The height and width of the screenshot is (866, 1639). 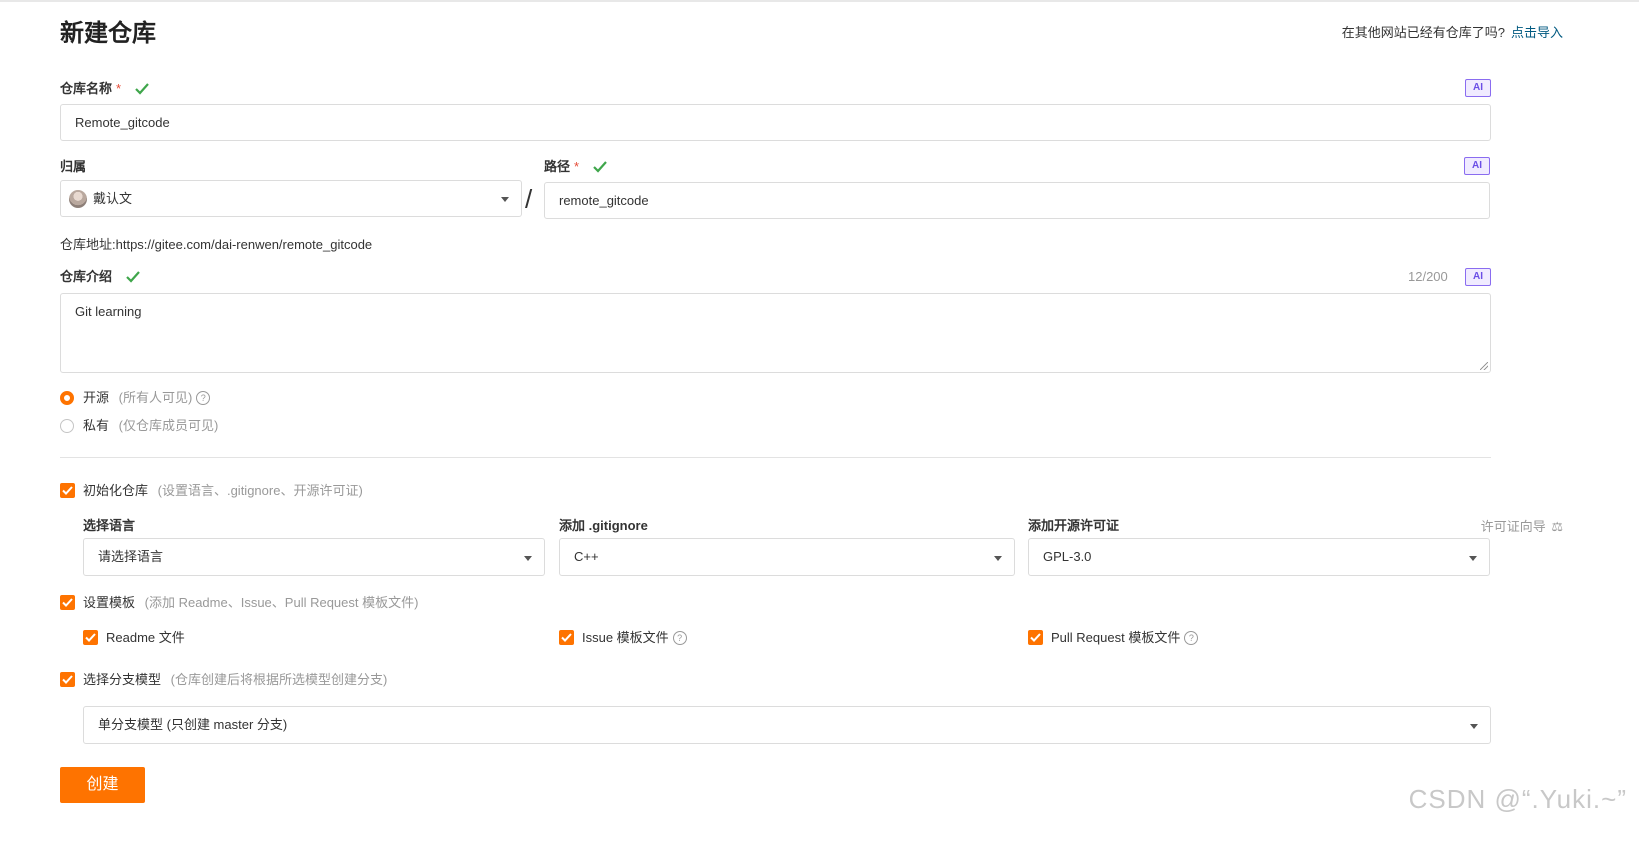 I want to click on resize-handle-icon, so click(x=1484, y=366).